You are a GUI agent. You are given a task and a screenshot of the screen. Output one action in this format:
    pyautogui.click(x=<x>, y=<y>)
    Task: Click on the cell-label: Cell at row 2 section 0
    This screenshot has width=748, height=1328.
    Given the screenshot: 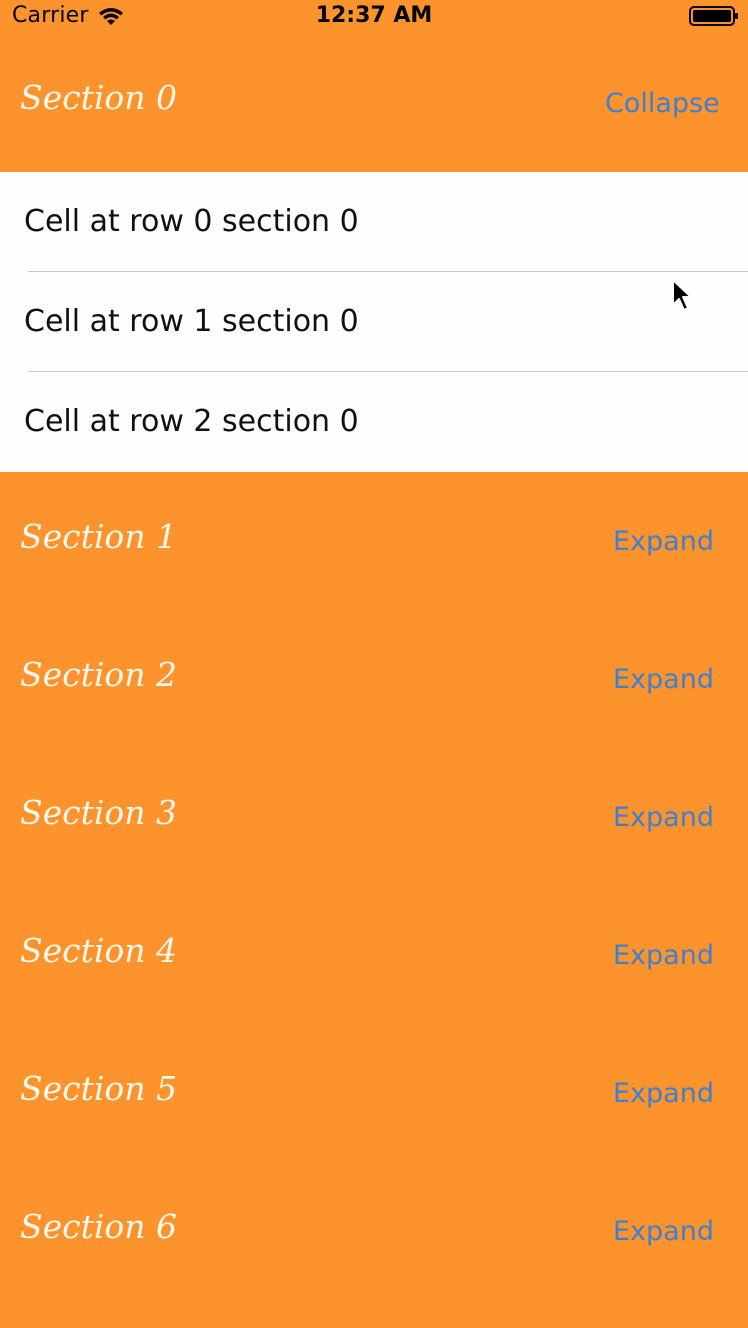 What is the action you would take?
    pyautogui.click(x=191, y=421)
    